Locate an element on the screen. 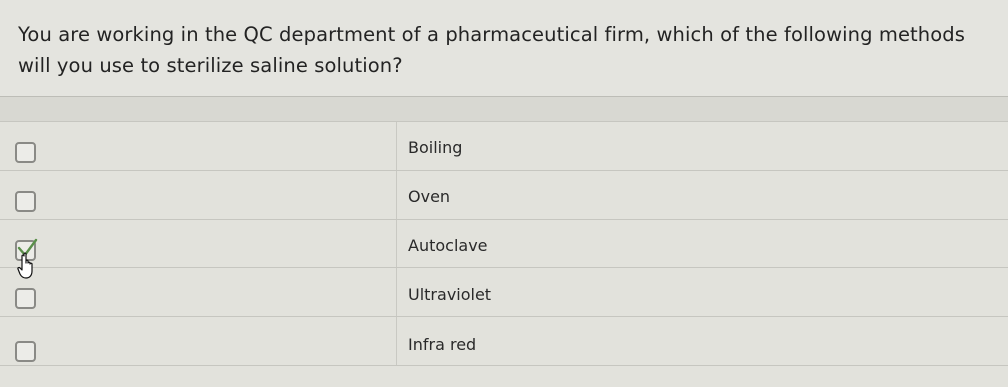 The height and width of the screenshot is (387, 1008). option-row-autoclave: Autoclave is located at coordinates (504, 244).